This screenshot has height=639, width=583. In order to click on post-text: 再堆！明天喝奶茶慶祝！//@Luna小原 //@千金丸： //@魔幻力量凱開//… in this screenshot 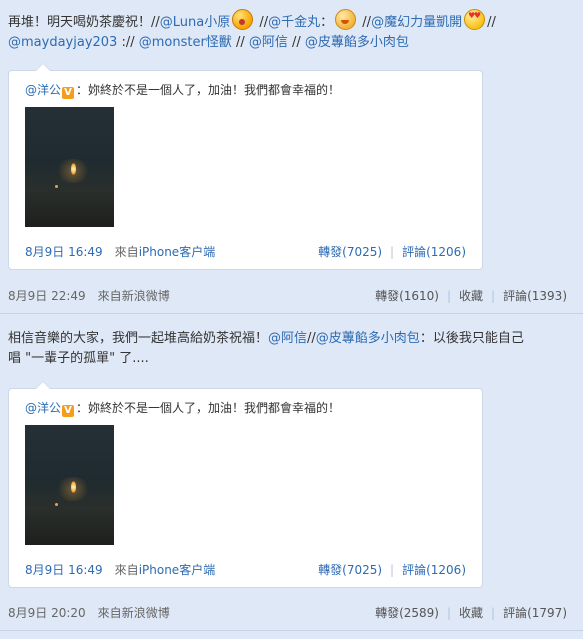, I will do `click(290, 31)`.